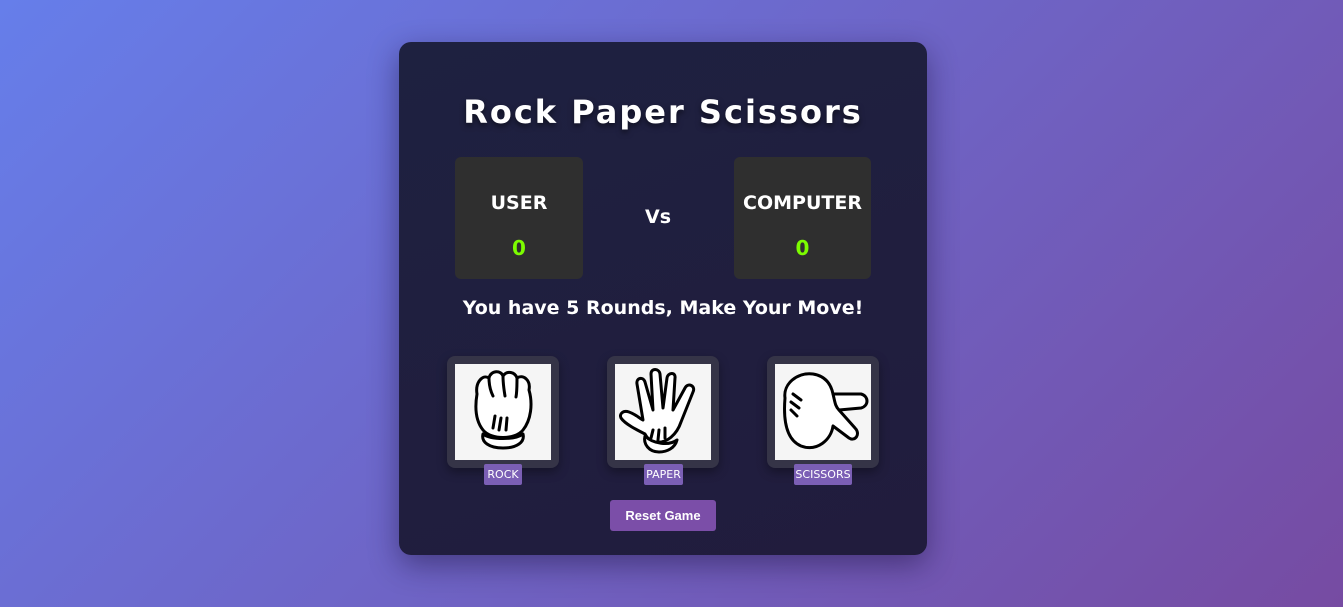 The image size is (1343, 607). What do you see at coordinates (663, 474) in the screenshot?
I see `paper-label: PAPER` at bounding box center [663, 474].